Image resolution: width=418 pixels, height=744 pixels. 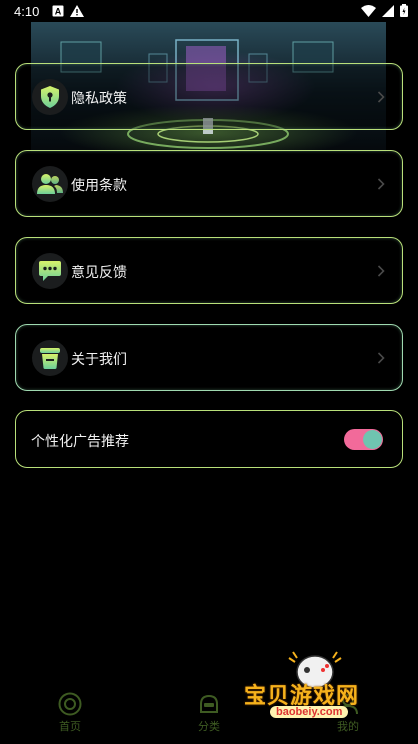 What do you see at coordinates (368, 10) in the screenshot?
I see `wifi-icon` at bounding box center [368, 10].